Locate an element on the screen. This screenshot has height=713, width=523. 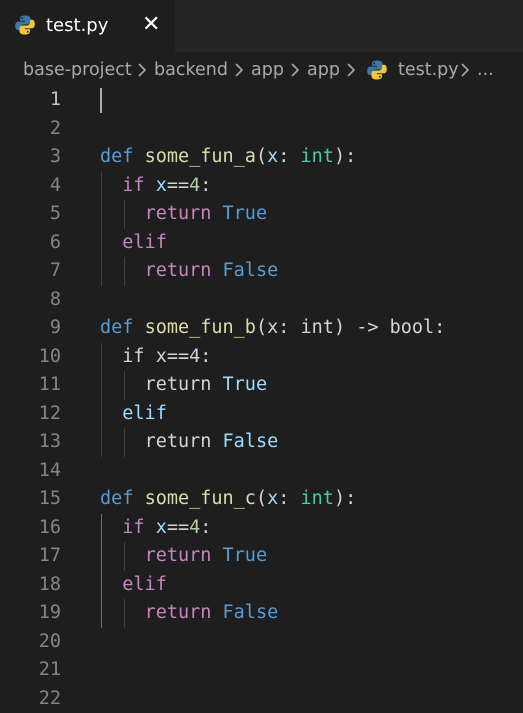
code-token: (x: is located at coordinates (278, 327).